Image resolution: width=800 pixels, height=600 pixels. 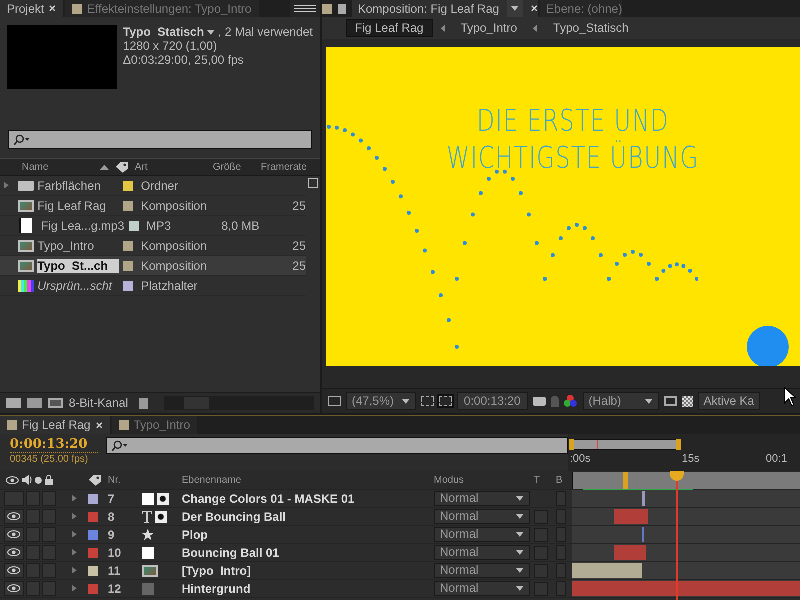 What do you see at coordinates (687, 401) in the screenshot?
I see `transparency-grid-icon` at bounding box center [687, 401].